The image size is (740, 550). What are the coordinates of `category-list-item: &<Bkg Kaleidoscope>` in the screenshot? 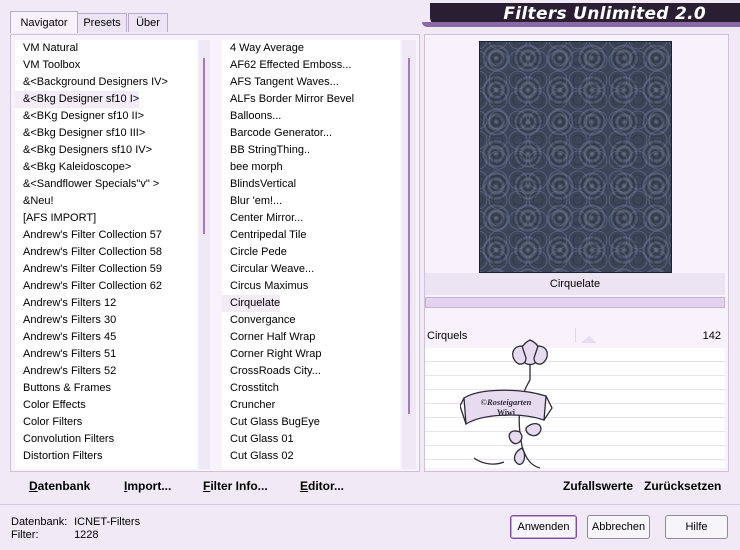 It's located at (73, 167).